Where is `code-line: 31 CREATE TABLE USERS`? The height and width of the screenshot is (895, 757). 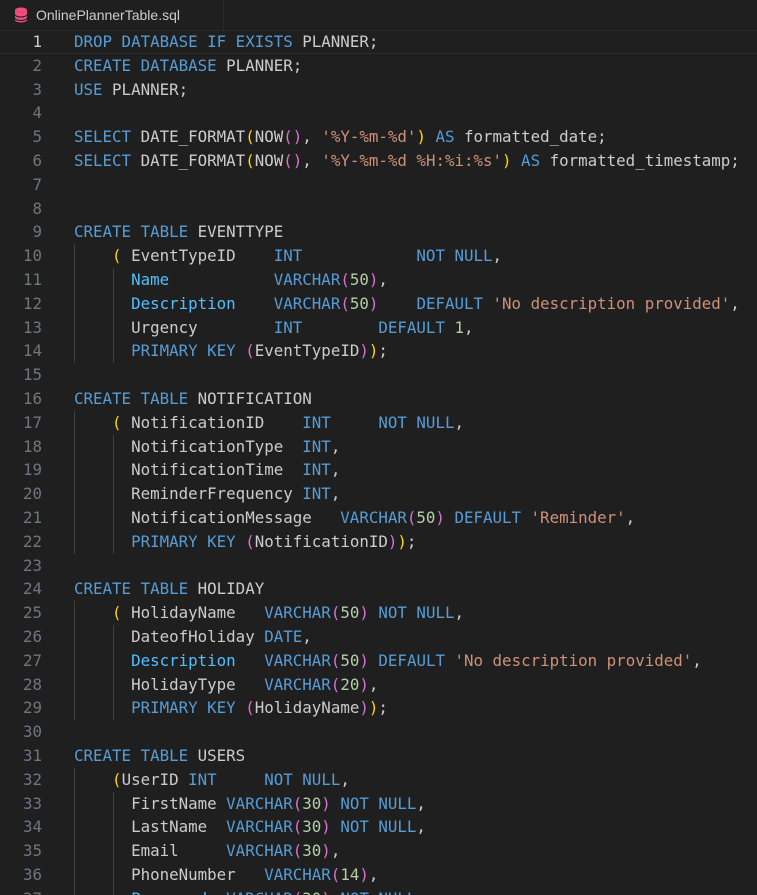
code-line: 31 CREATE TABLE USERS is located at coordinates (378, 756).